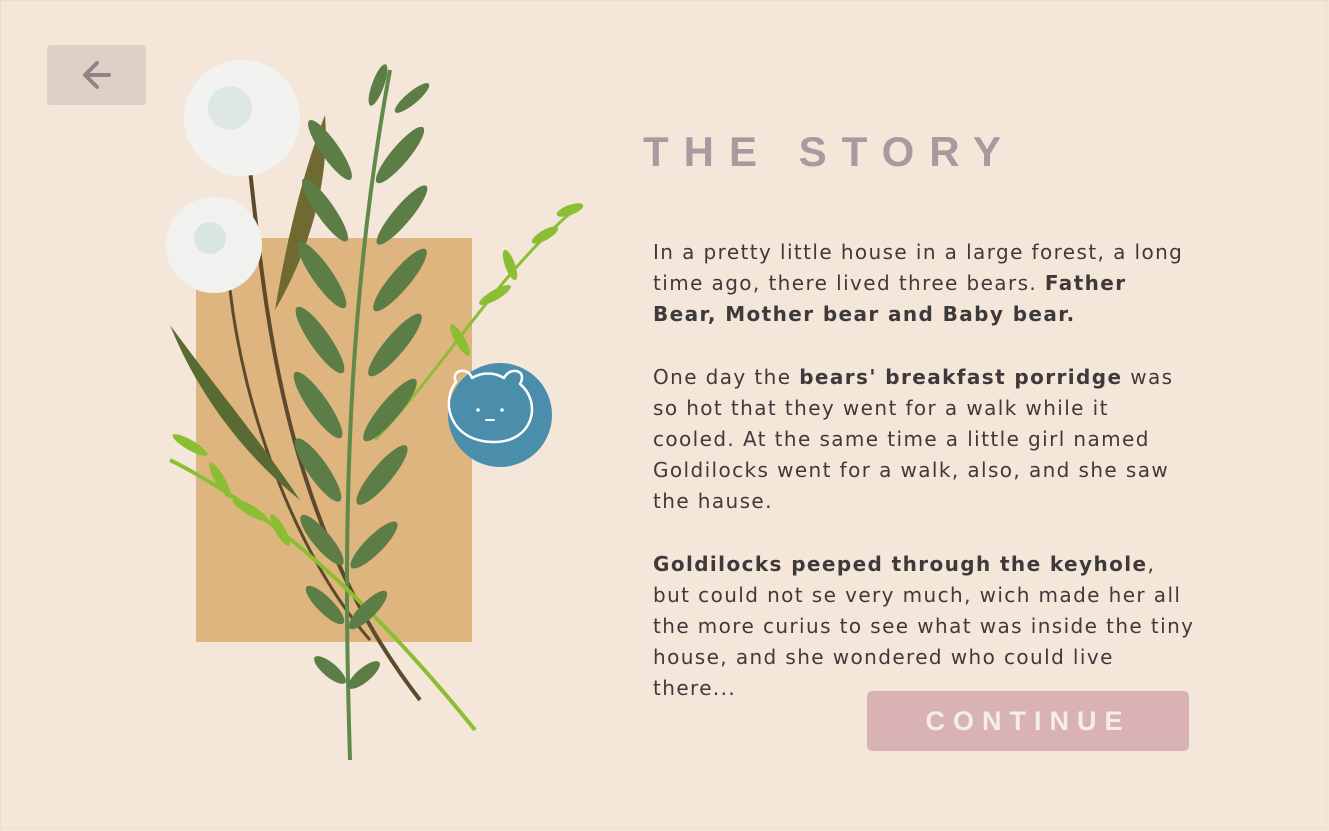  Describe the element at coordinates (830, 151) in the screenshot. I see `page-title: THE STORY` at that location.